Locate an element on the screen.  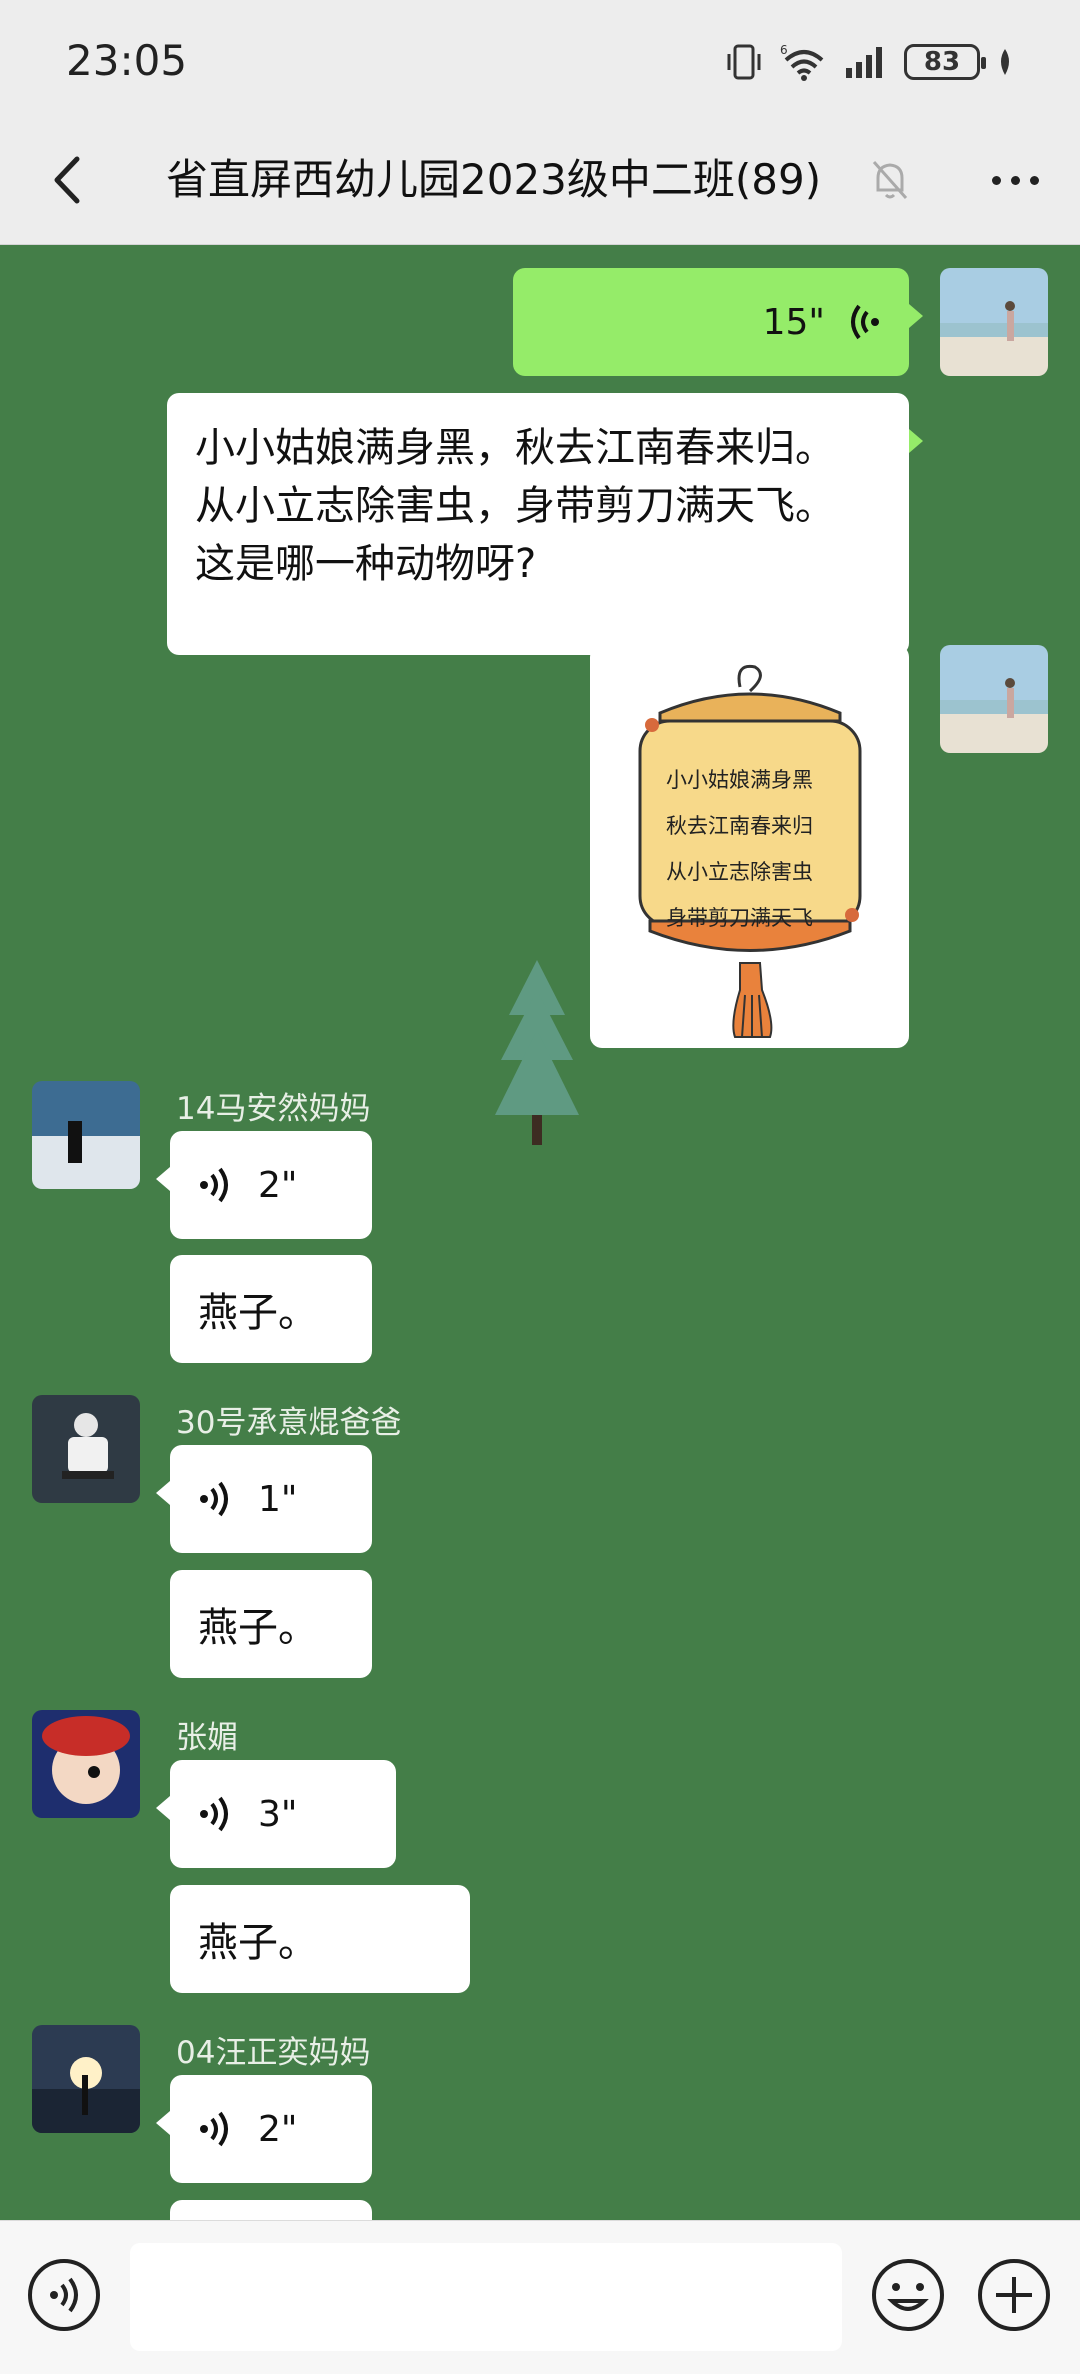
riddle-line-2: 从小立志除害虫，身带剪刀满天飞。 is located at coordinates (515, 506).